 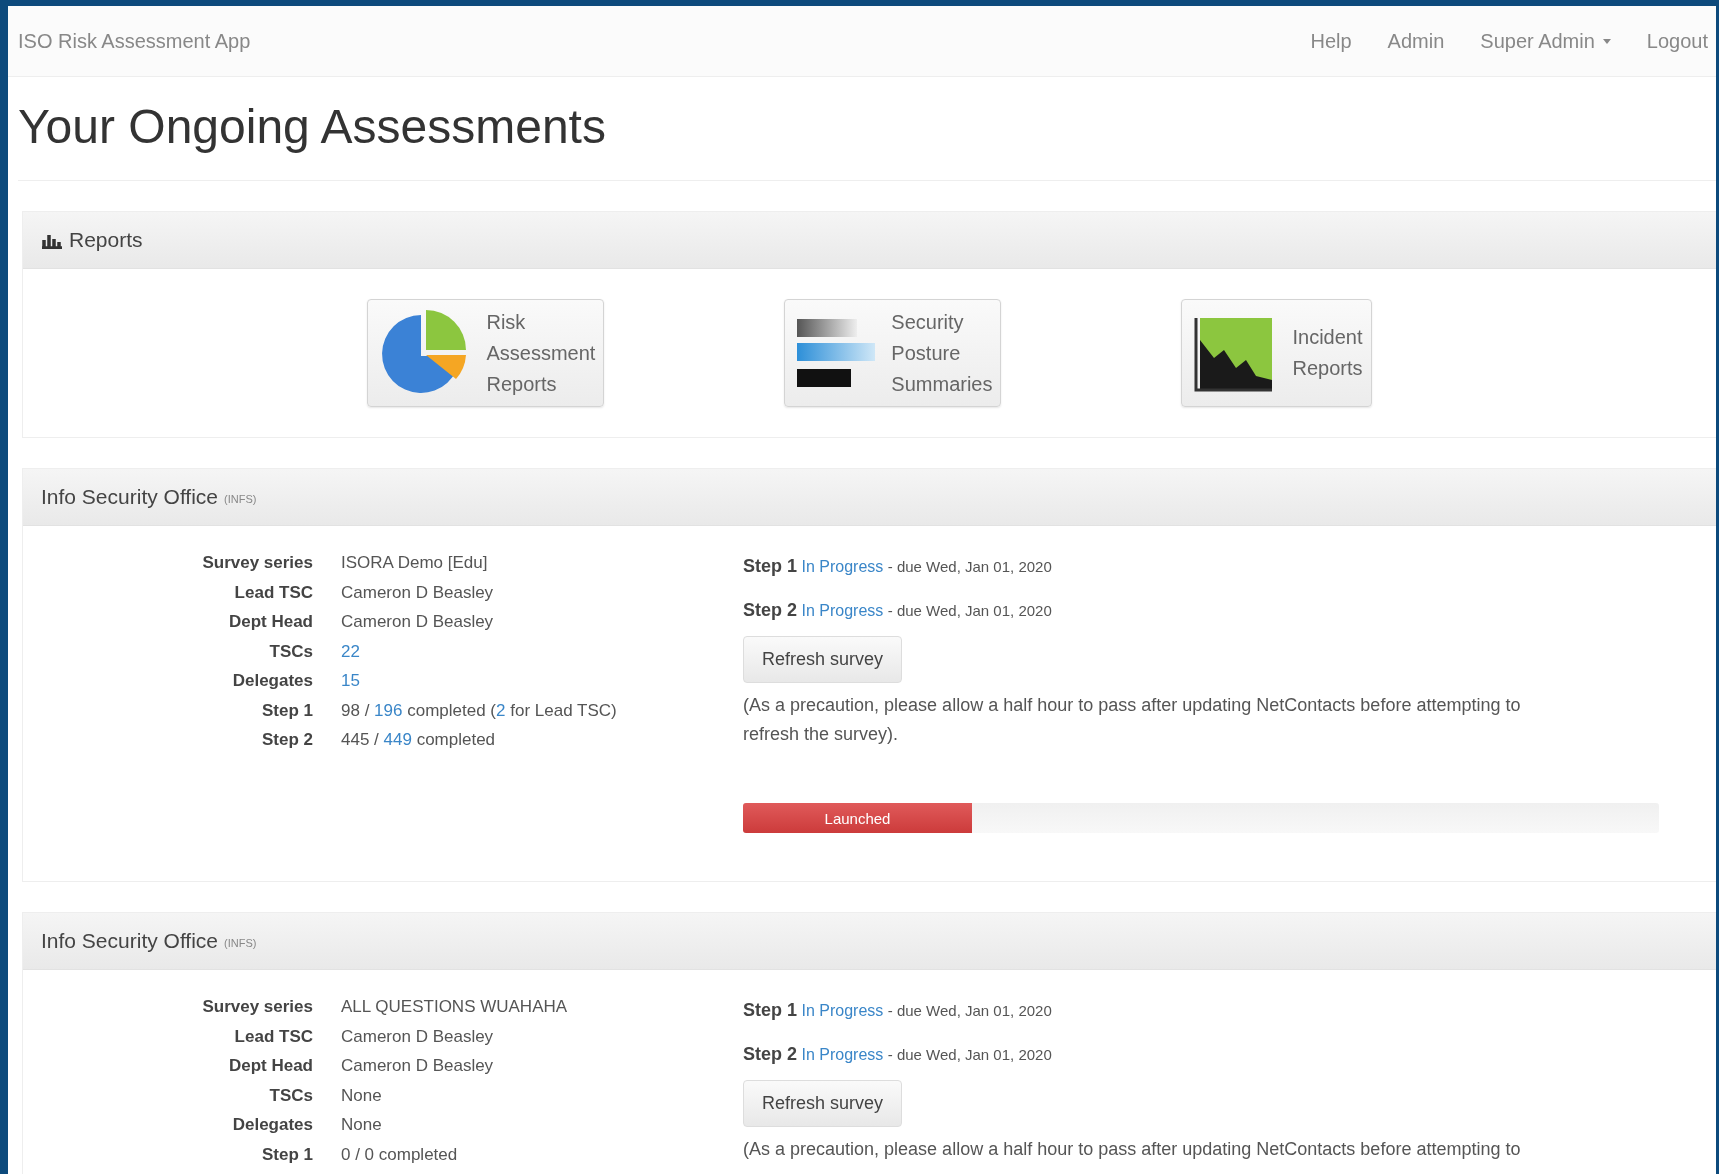 I want to click on progress-fill: Launched, so click(x=857, y=818).